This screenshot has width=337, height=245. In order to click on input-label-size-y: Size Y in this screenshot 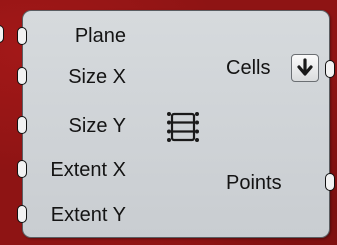, I will do `click(97, 126)`.